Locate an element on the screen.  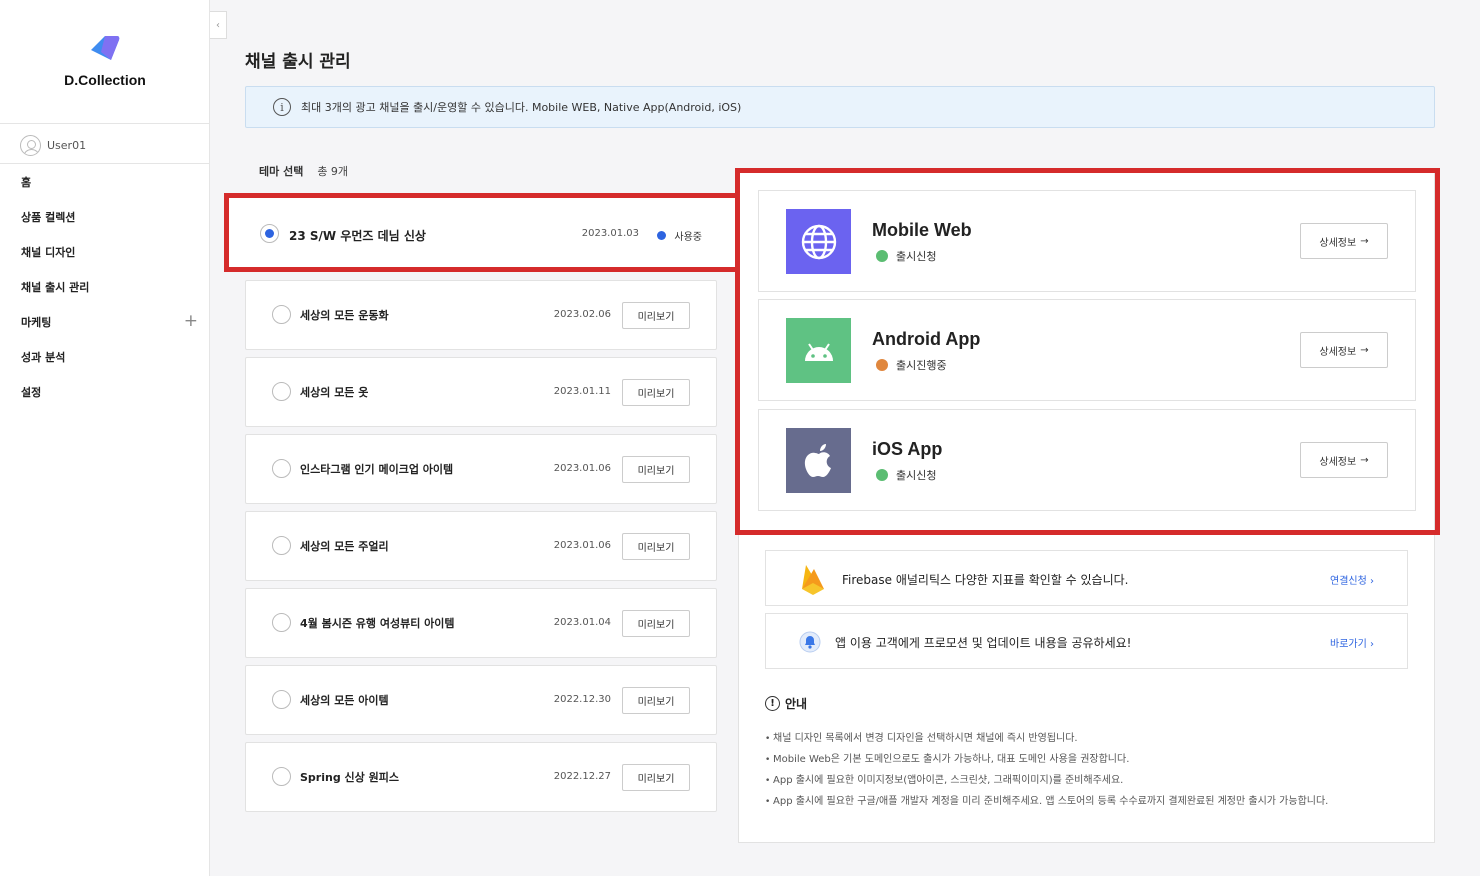
sidebar-item-label: 마케팅 is located at coordinates (36, 322).